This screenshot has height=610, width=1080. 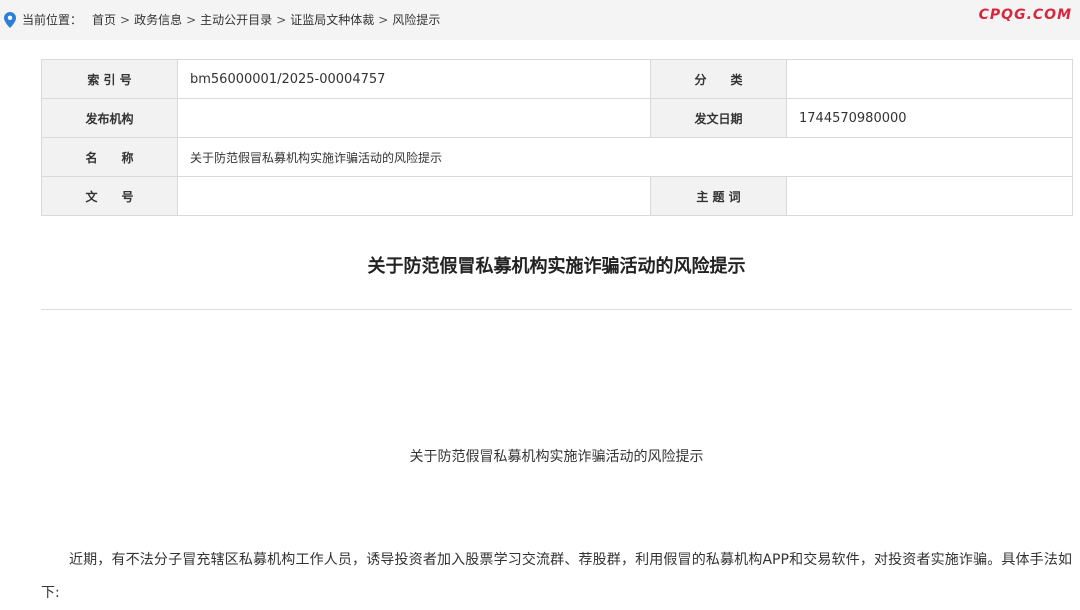 I want to click on table-row: 发布机构 发文日期 1744570980000, so click(x=557, y=118).